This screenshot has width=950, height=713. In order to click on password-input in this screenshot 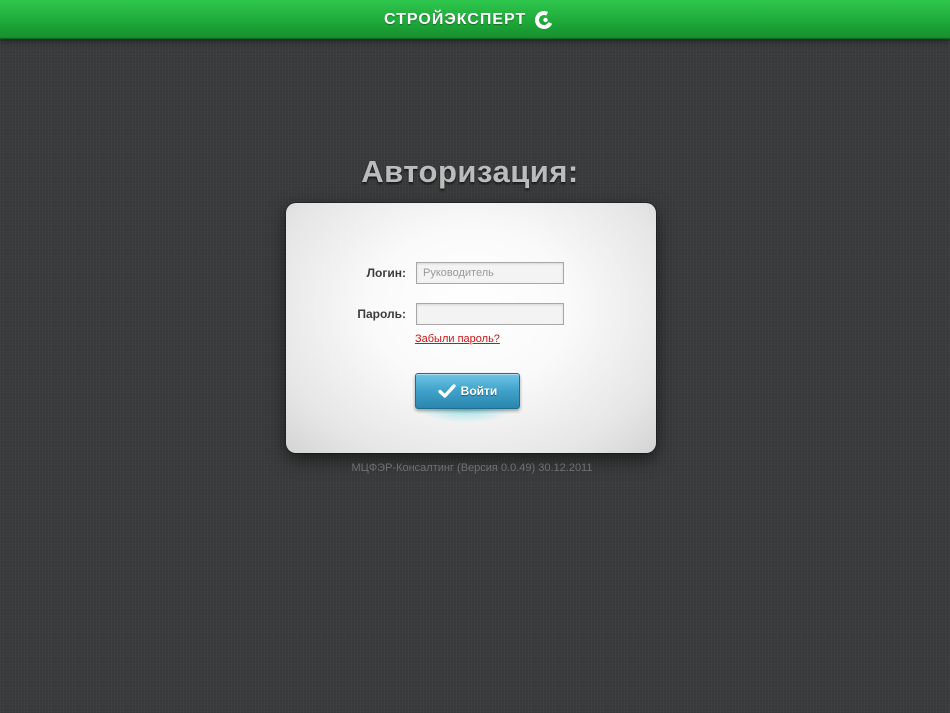, I will do `click(490, 314)`.